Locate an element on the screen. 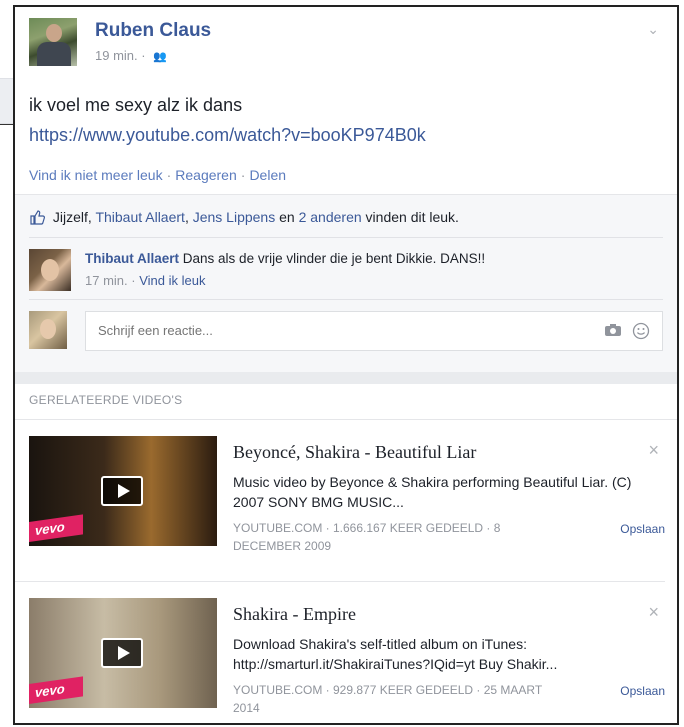 Image resolution: width=684 pixels, height=727 pixels. comment-meta: 17 min. · Vind ik leuk is located at coordinates (145, 280).